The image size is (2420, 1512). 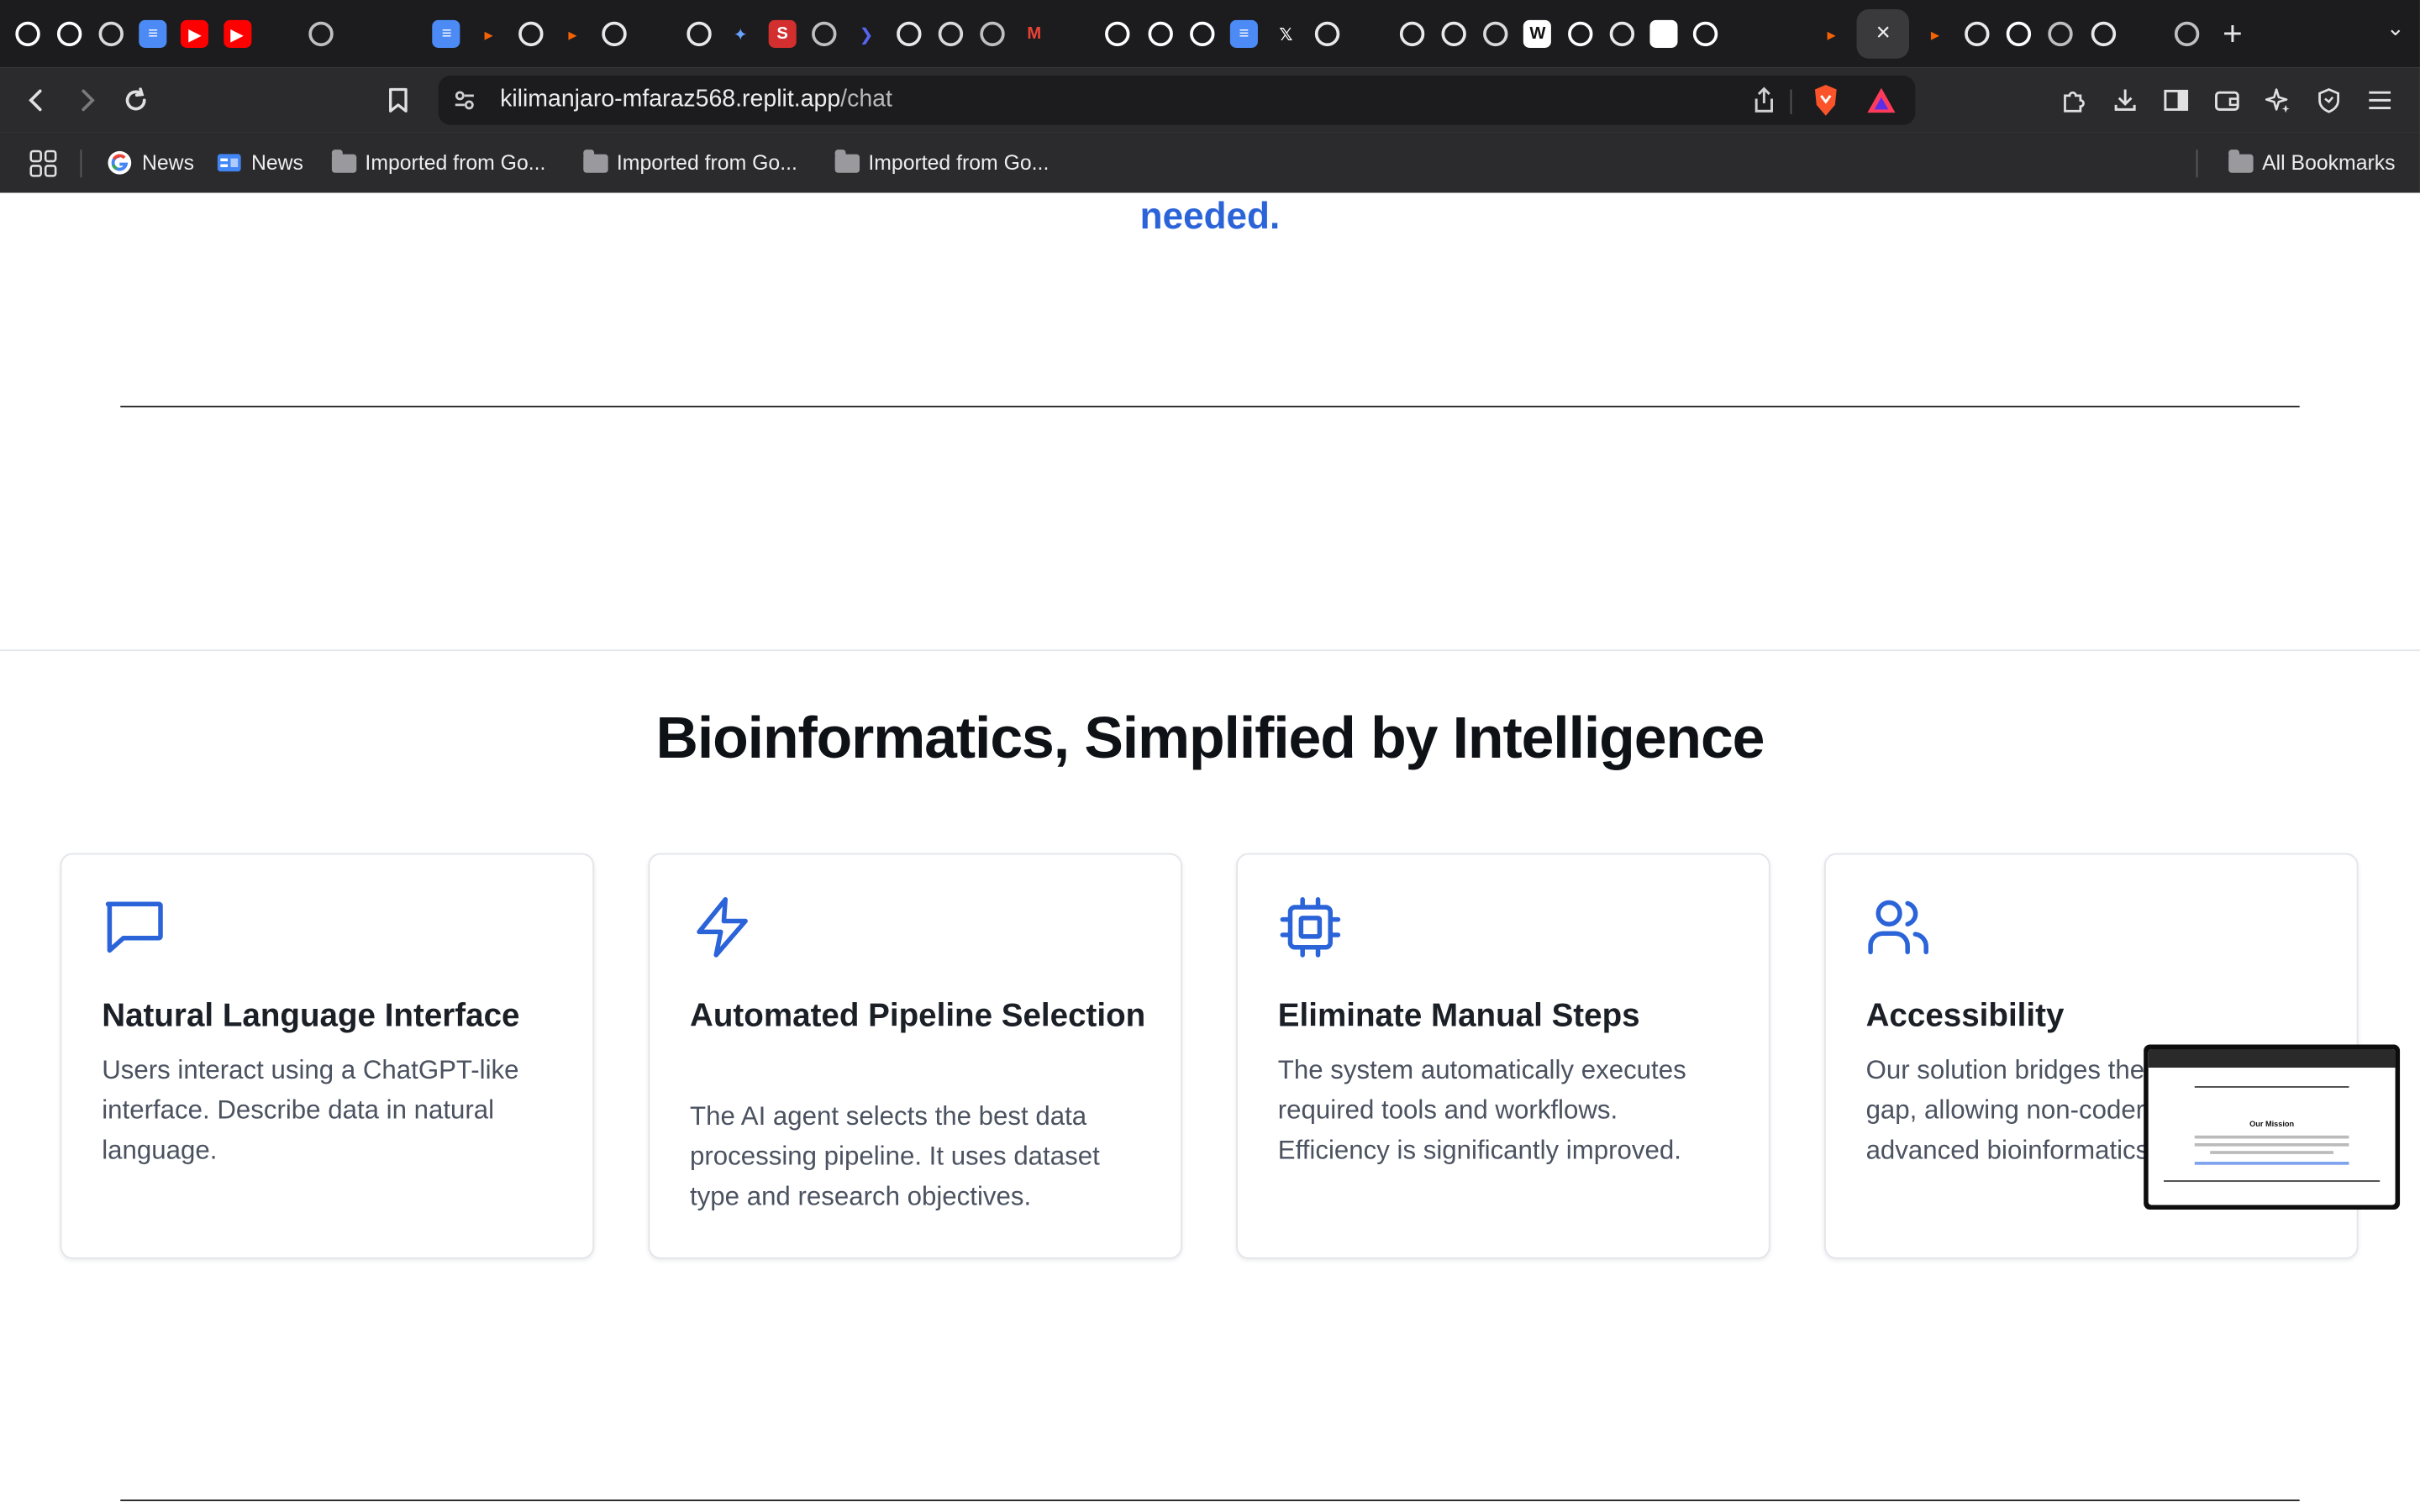 What do you see at coordinates (866, 34) in the screenshot?
I see `browser-tab: ❯` at bounding box center [866, 34].